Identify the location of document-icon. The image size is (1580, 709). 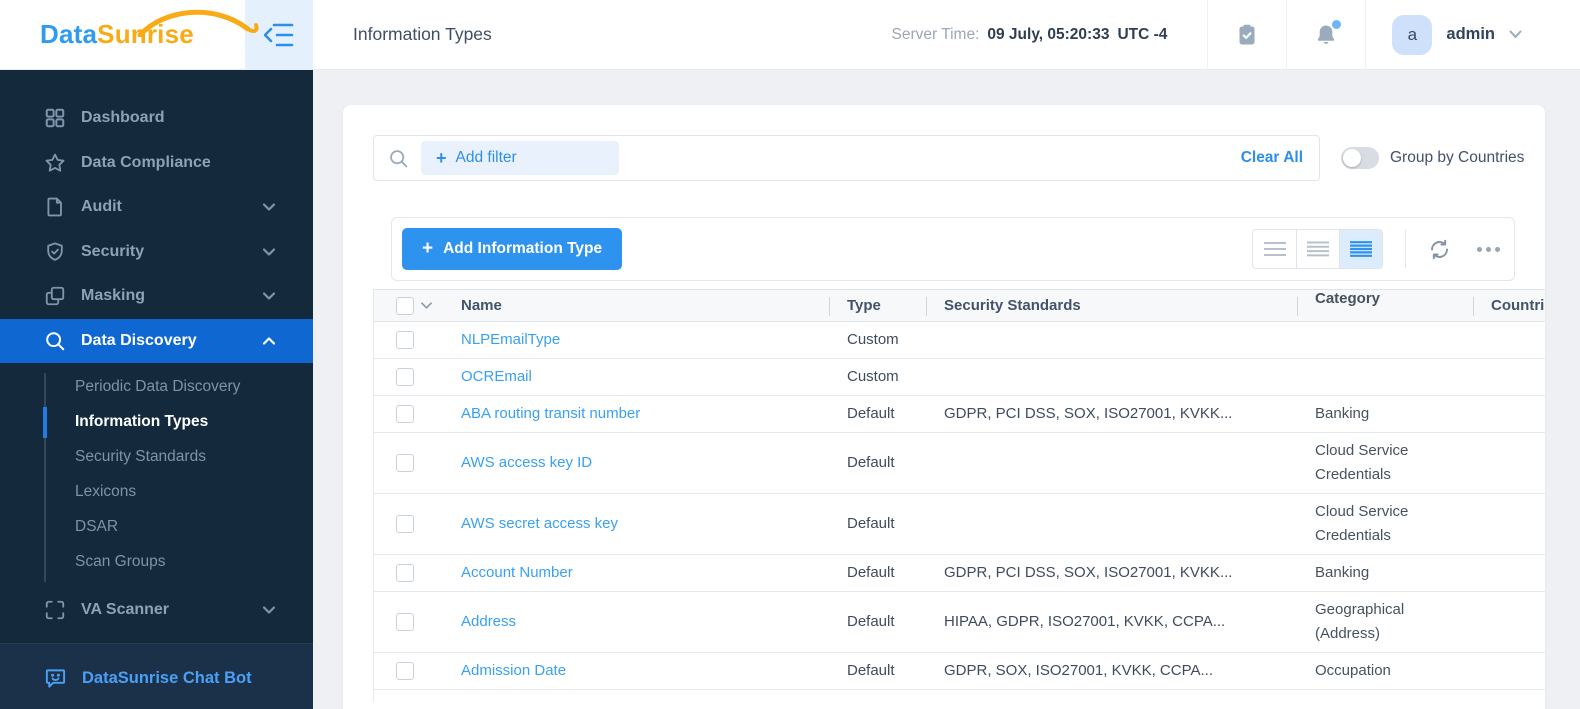
(54, 207).